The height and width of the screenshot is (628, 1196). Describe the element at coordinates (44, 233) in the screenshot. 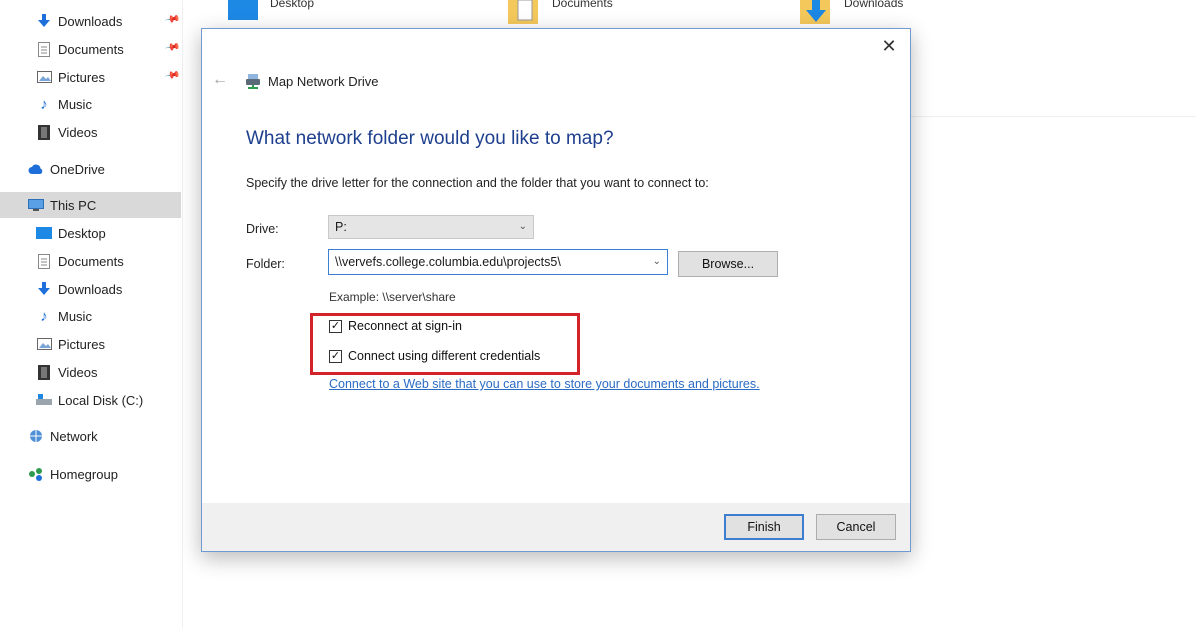

I see `desktop-icon` at that location.